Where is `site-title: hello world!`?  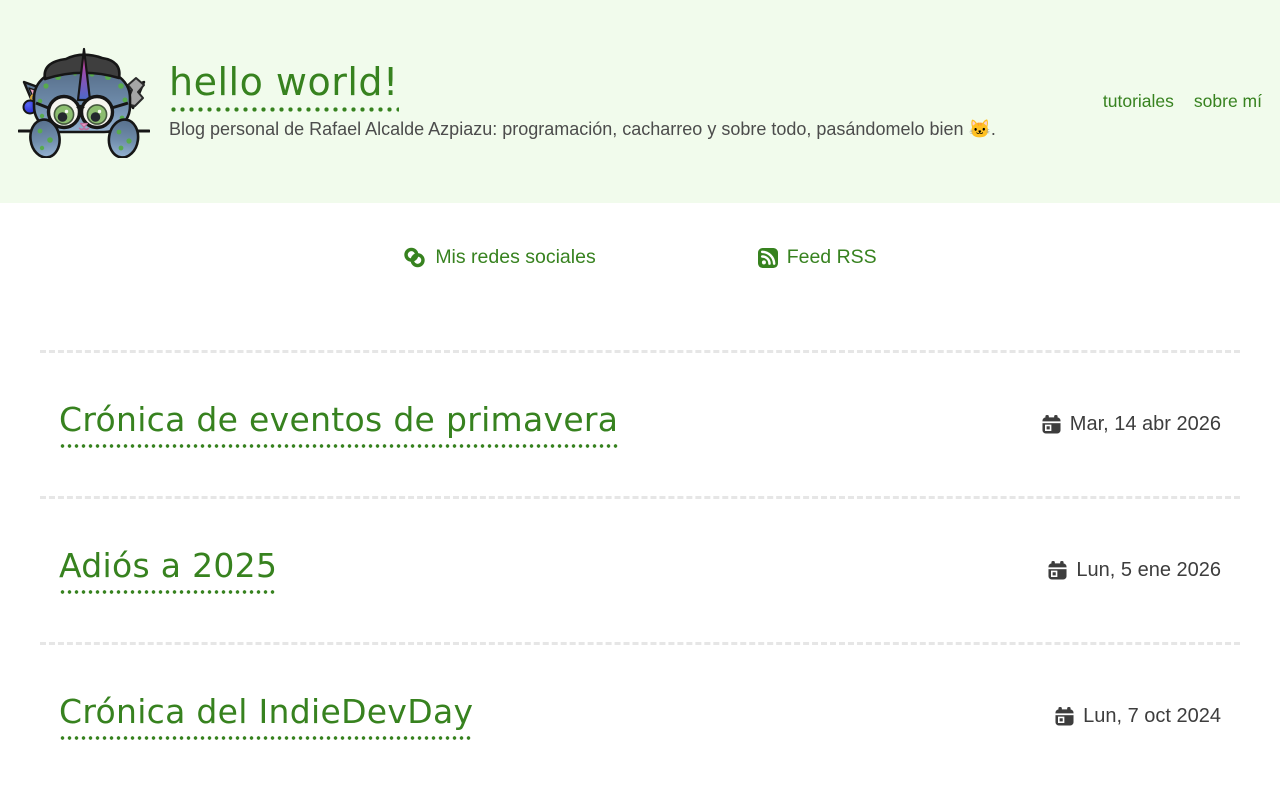 site-title: hello world! is located at coordinates (582, 87).